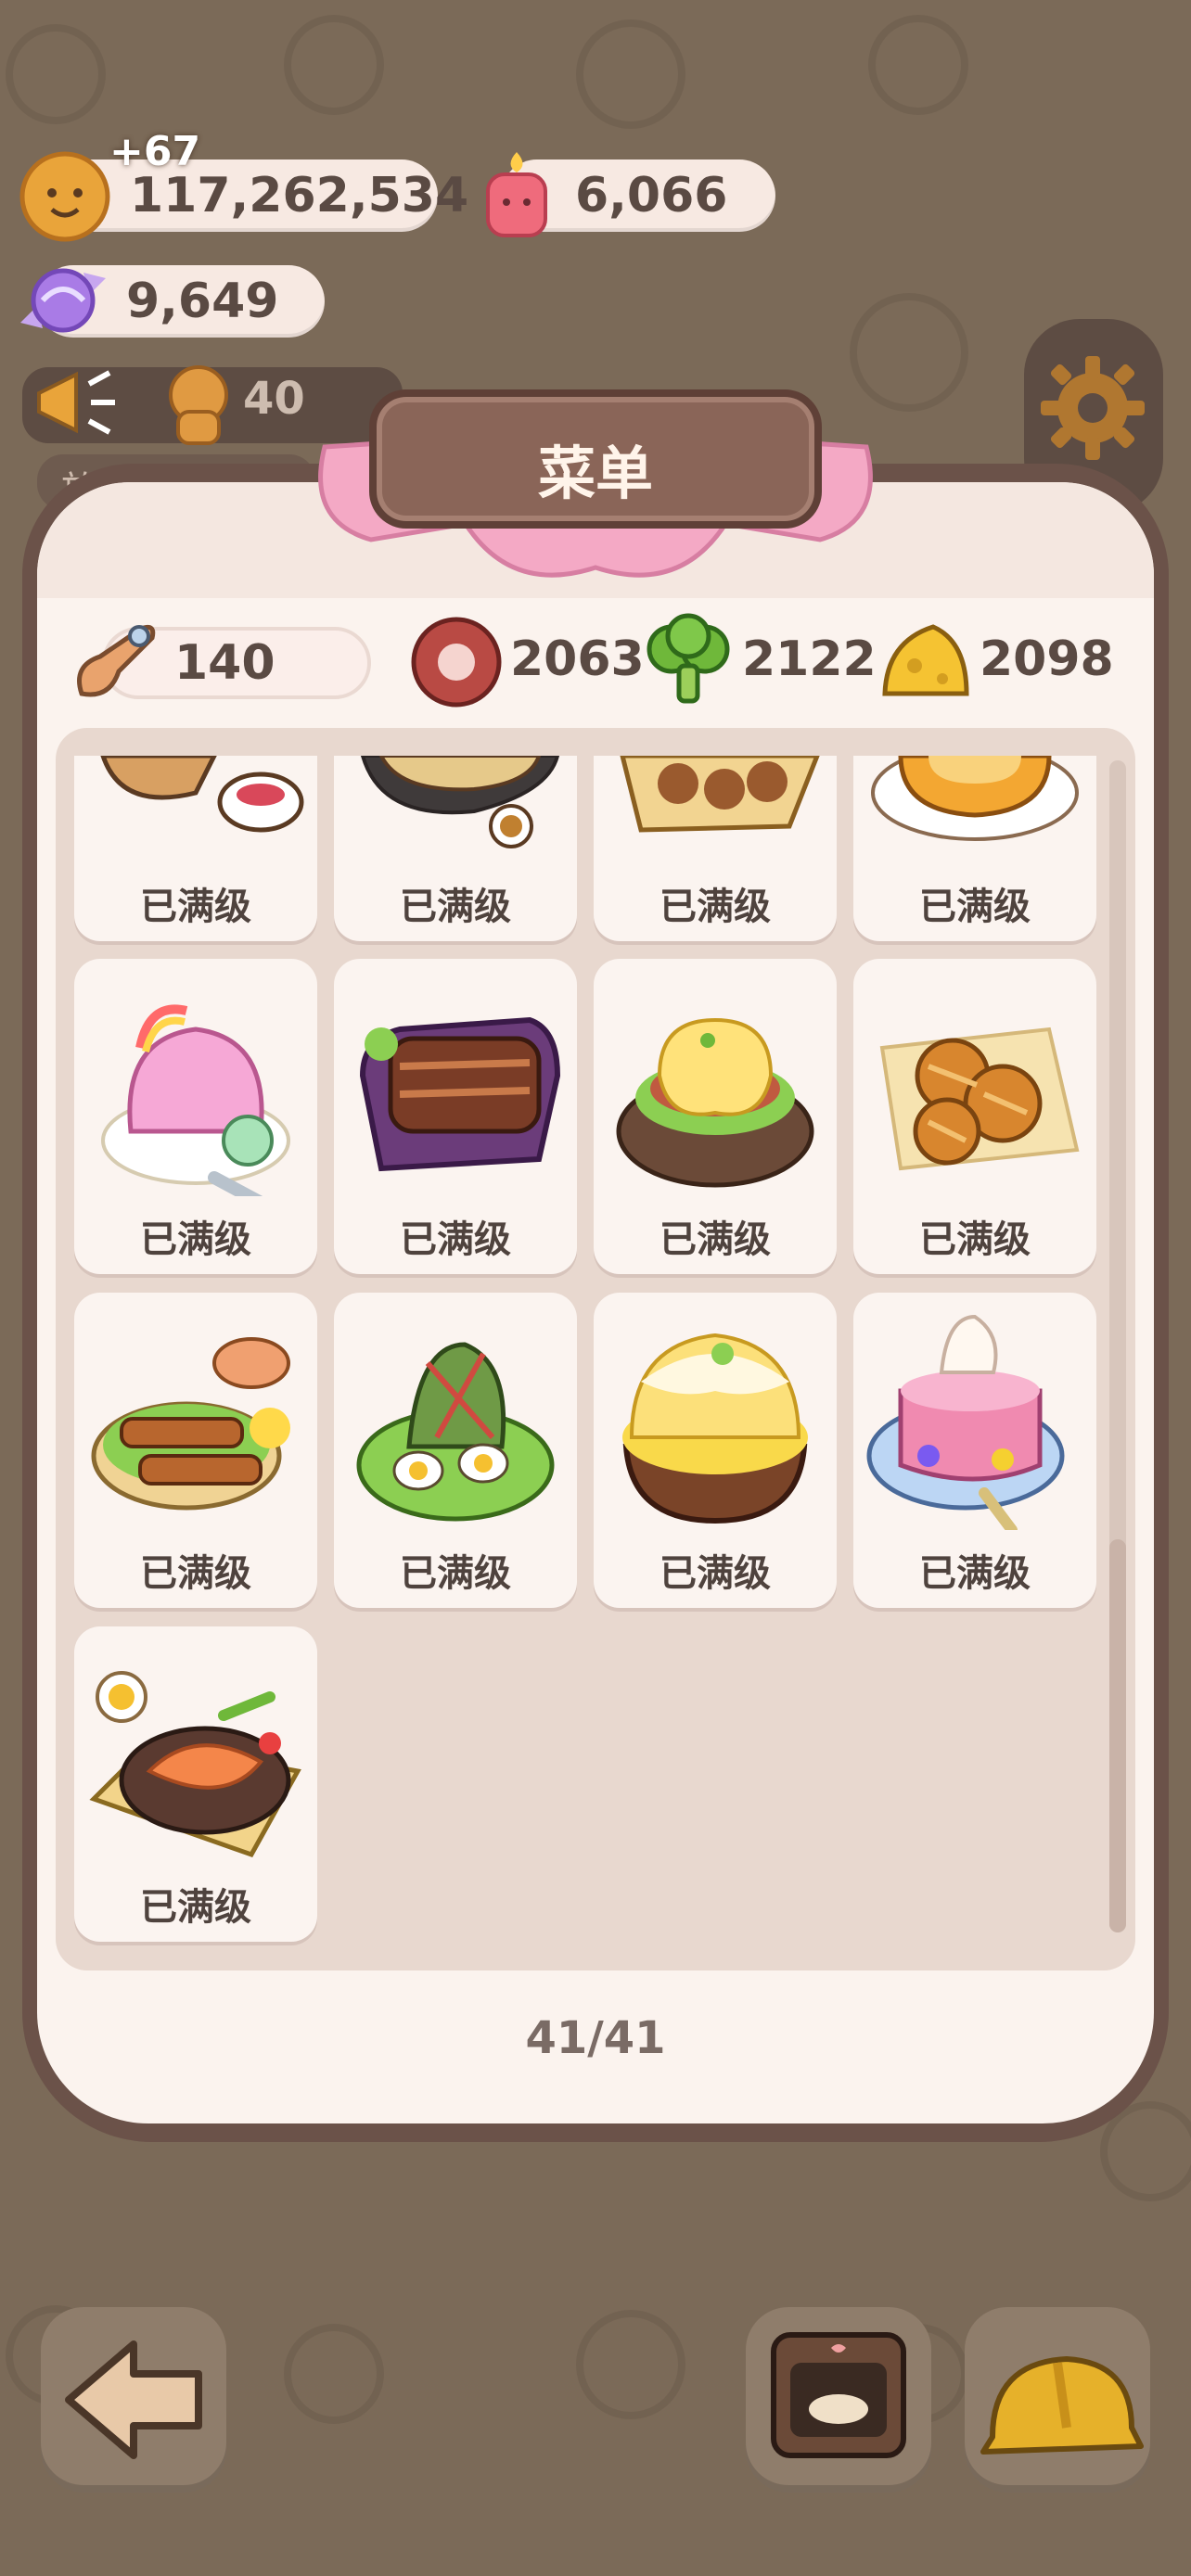 The height and width of the screenshot is (2576, 1191). I want to click on meat-icon, so click(456, 662).